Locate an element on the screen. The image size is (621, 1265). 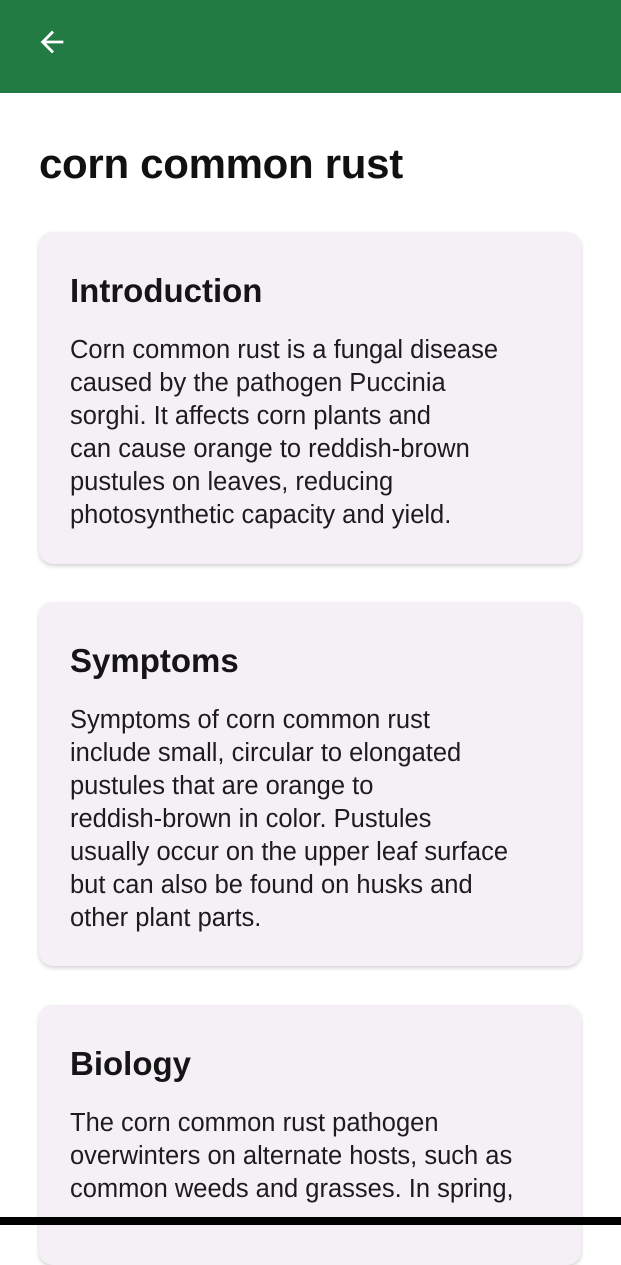
bottom-edge-bar is located at coordinates (310, 1221).